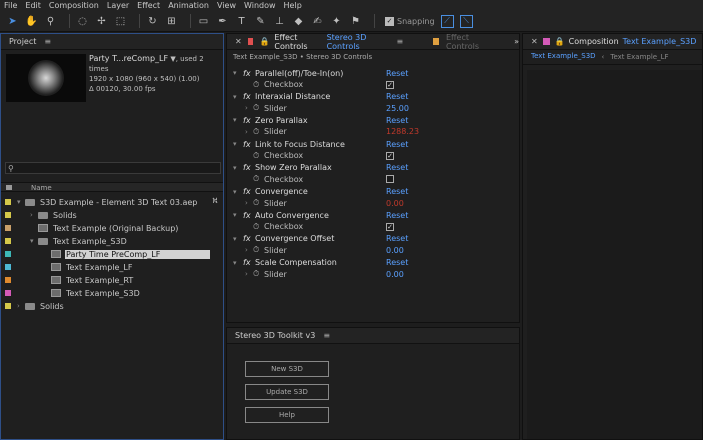 This screenshot has height=440, width=703. I want to click on anchor-point-tool-icon: ⊞, so click(171, 21).